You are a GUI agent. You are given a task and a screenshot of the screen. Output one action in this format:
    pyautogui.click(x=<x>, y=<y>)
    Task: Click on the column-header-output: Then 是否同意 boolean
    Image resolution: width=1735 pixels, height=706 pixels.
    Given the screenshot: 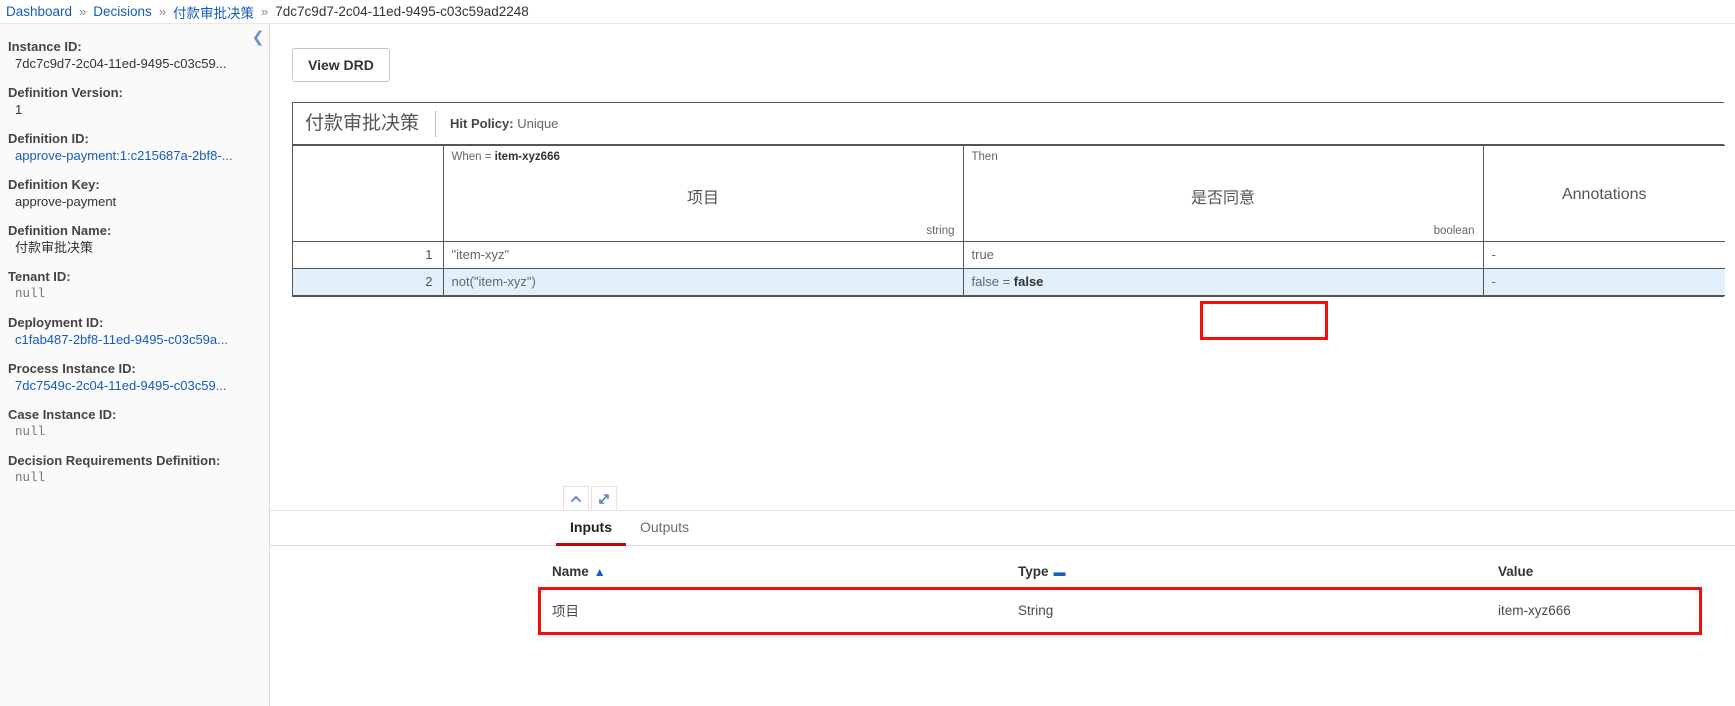 What is the action you would take?
    pyautogui.click(x=1223, y=193)
    